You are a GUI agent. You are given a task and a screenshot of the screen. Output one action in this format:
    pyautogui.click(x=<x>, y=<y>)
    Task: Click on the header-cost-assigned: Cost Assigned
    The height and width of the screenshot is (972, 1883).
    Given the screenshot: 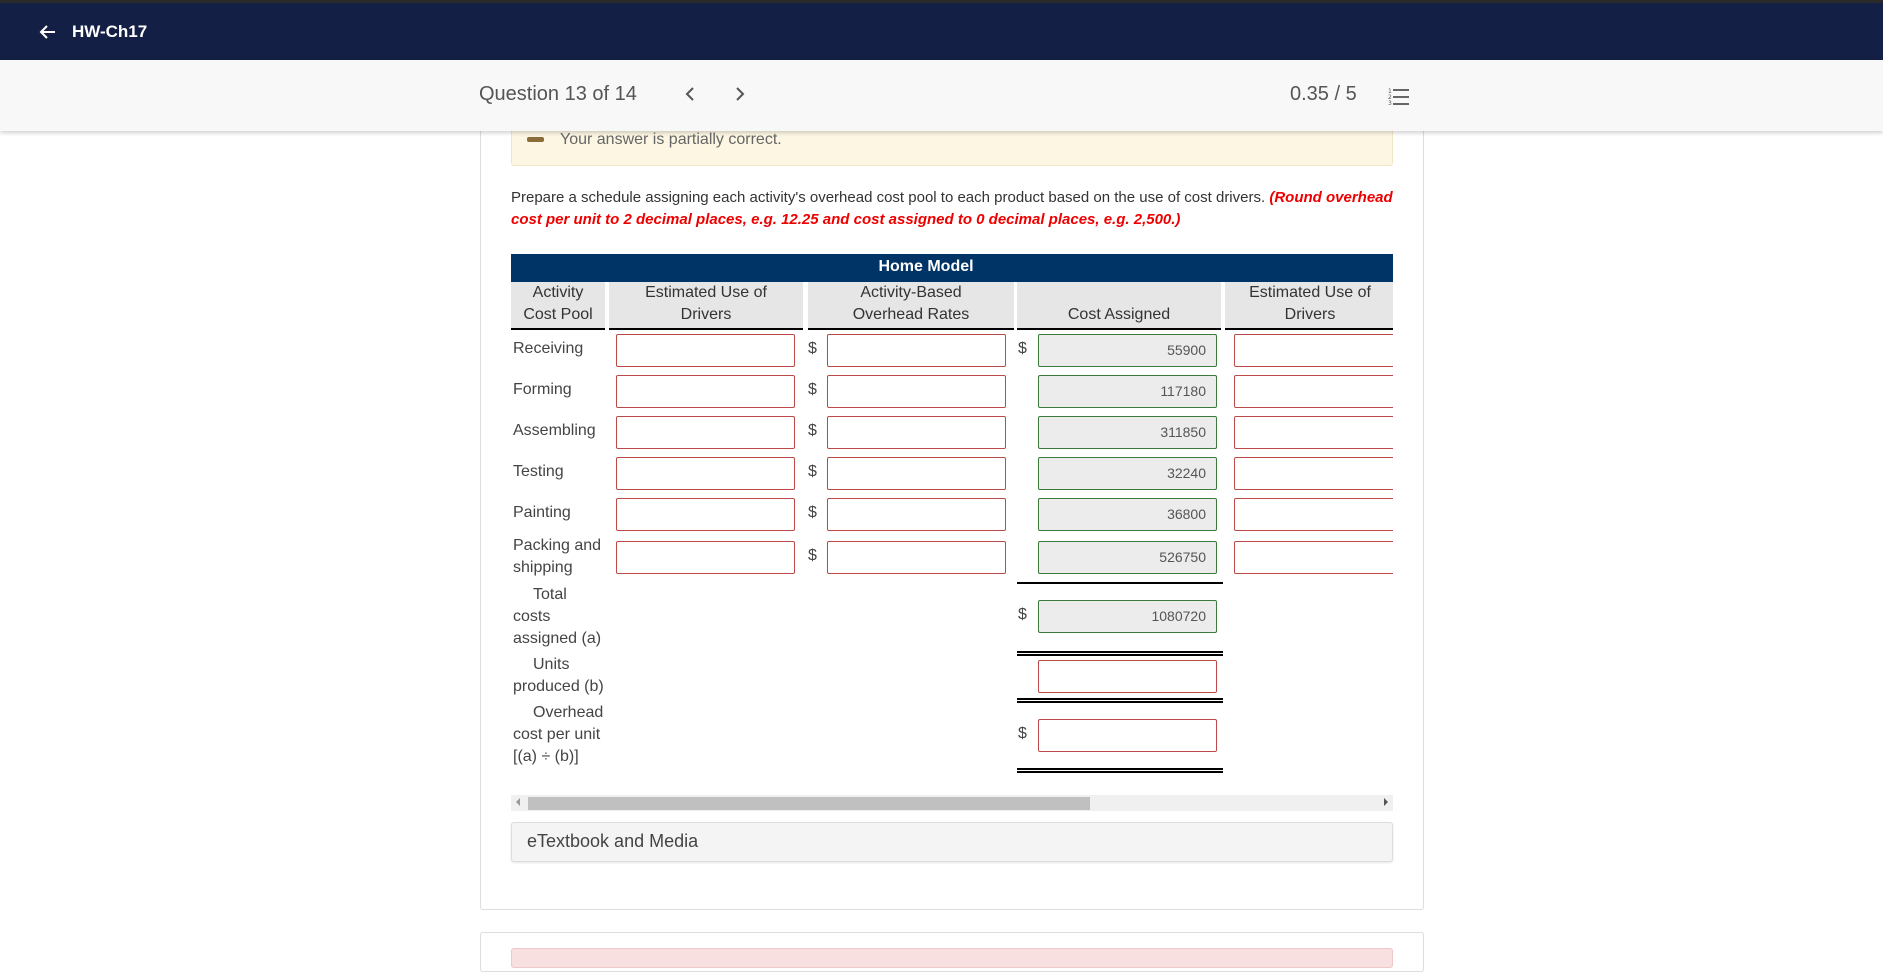 What is the action you would take?
    pyautogui.click(x=1119, y=306)
    